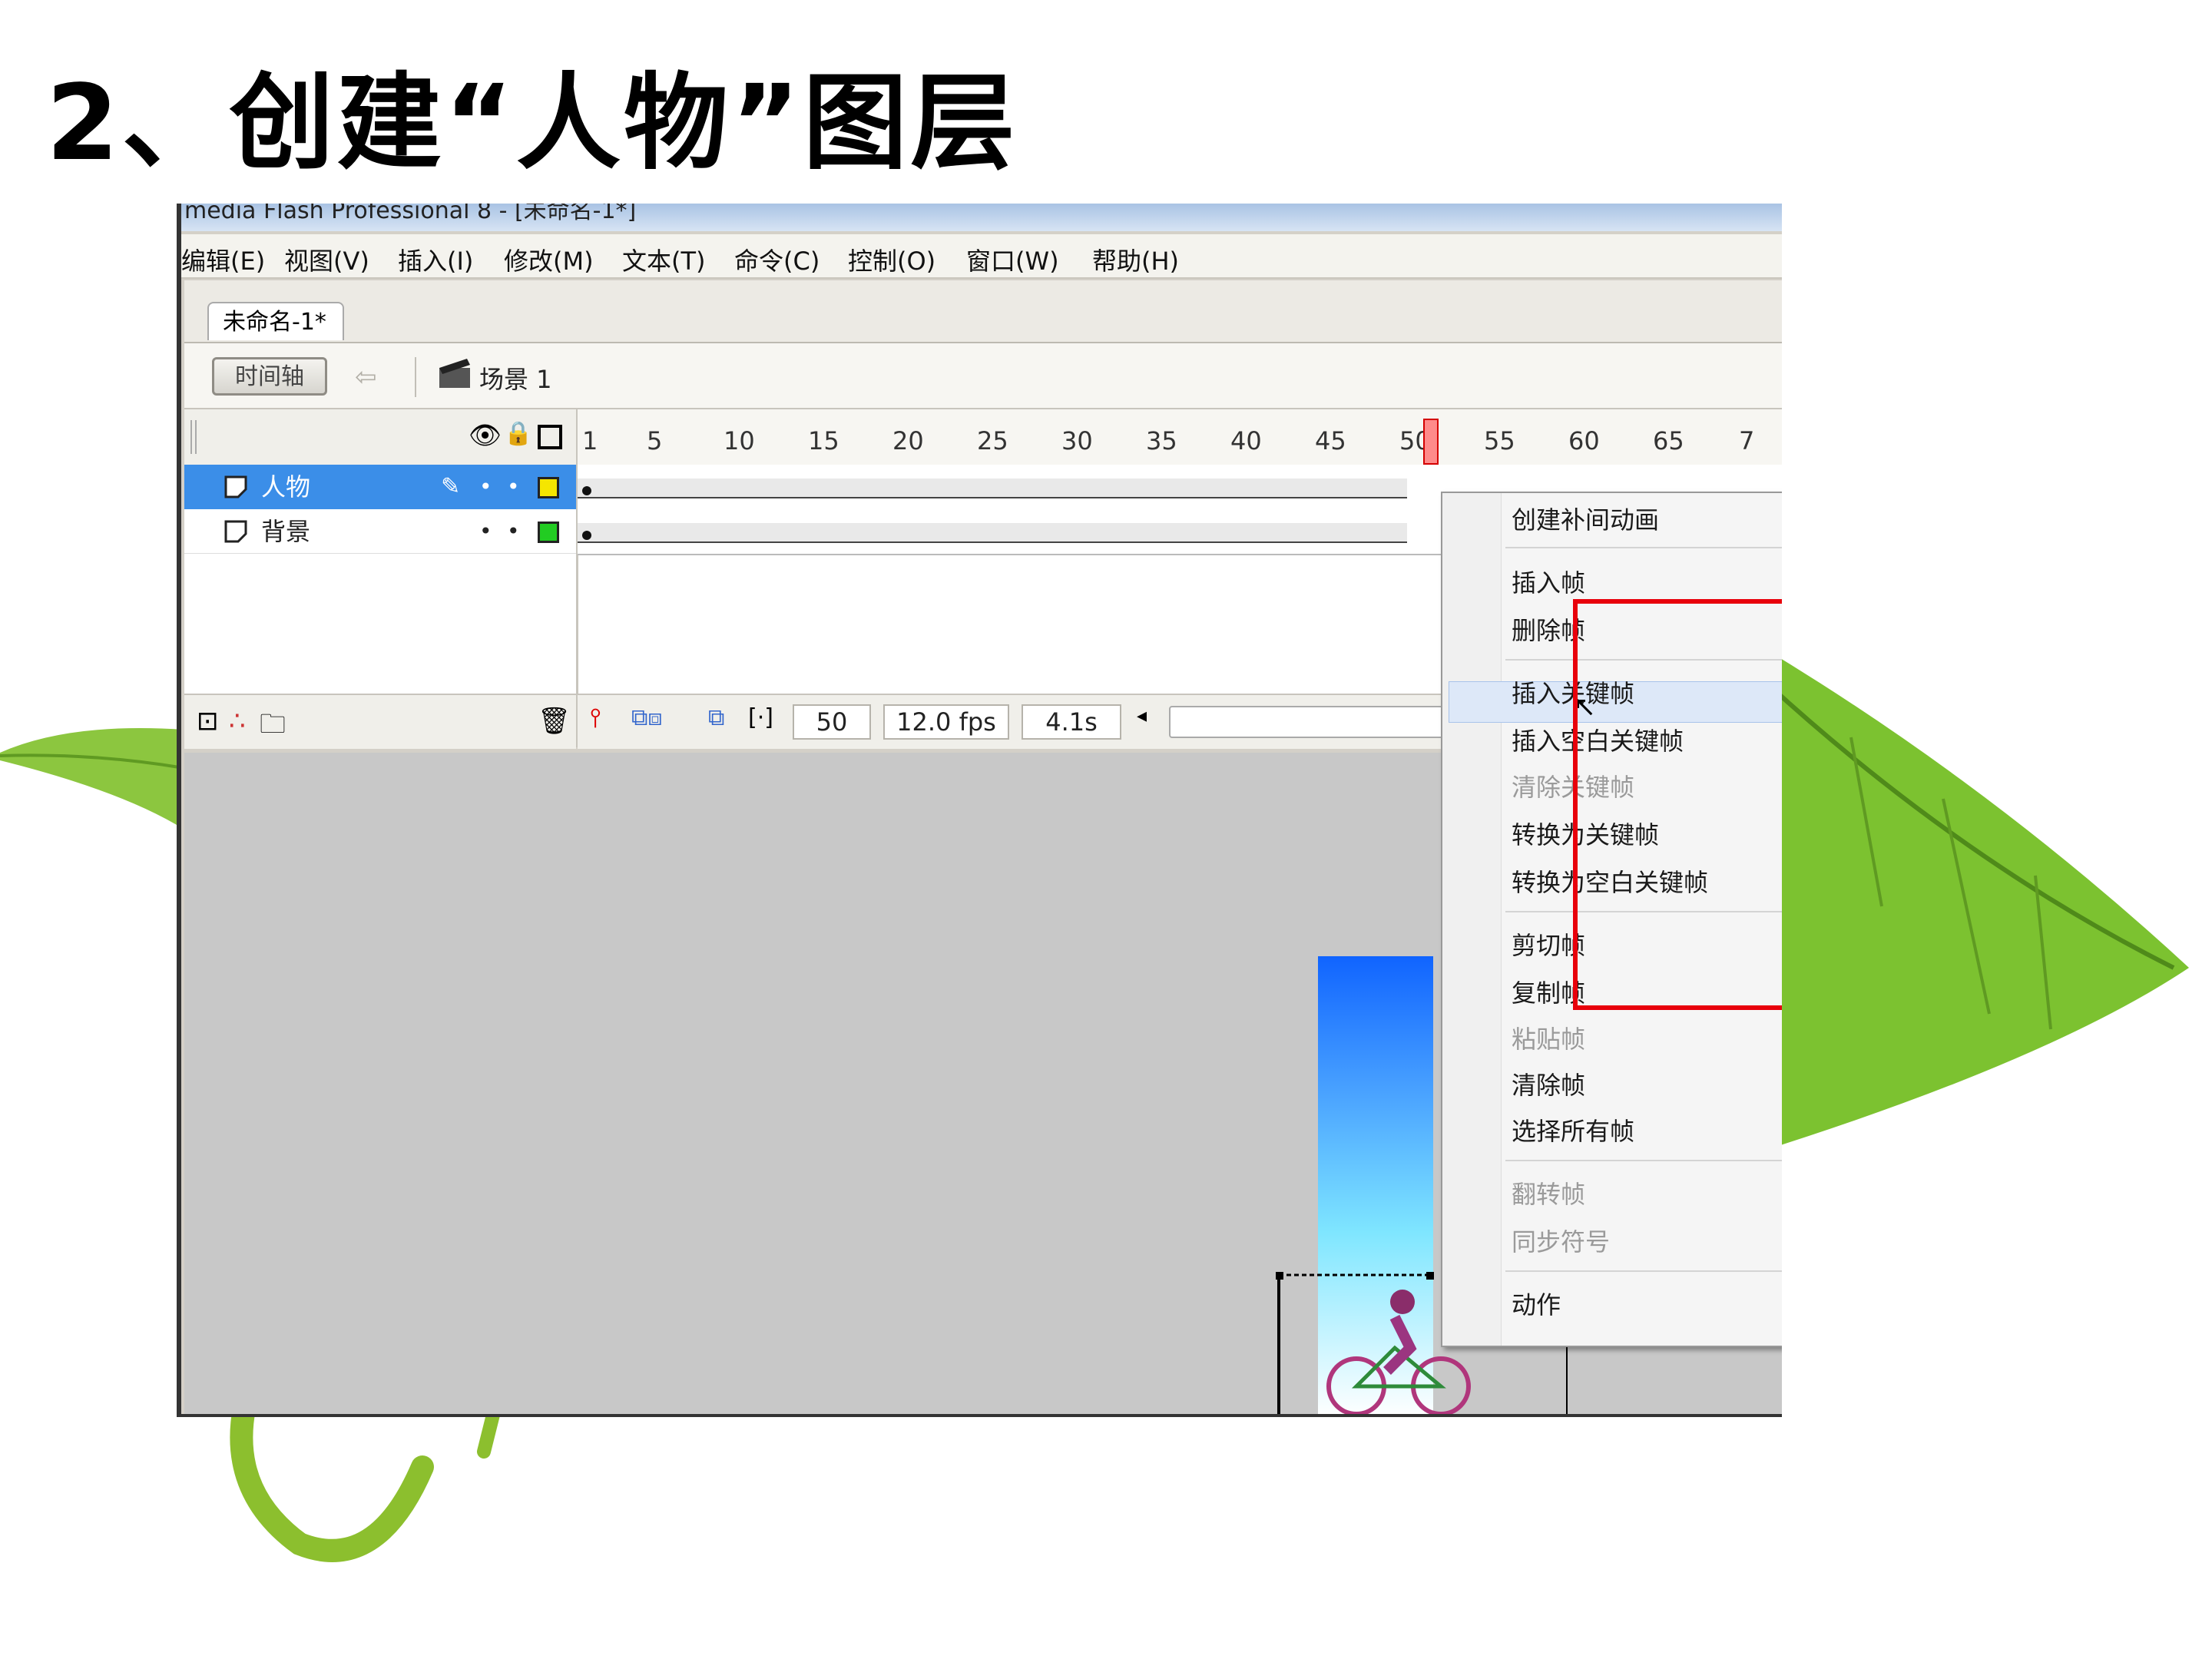 This screenshot has height=1659, width=2212. Describe the element at coordinates (1549, 1194) in the screenshot. I see `menu-item-reverse-frames: 翻转帧` at that location.